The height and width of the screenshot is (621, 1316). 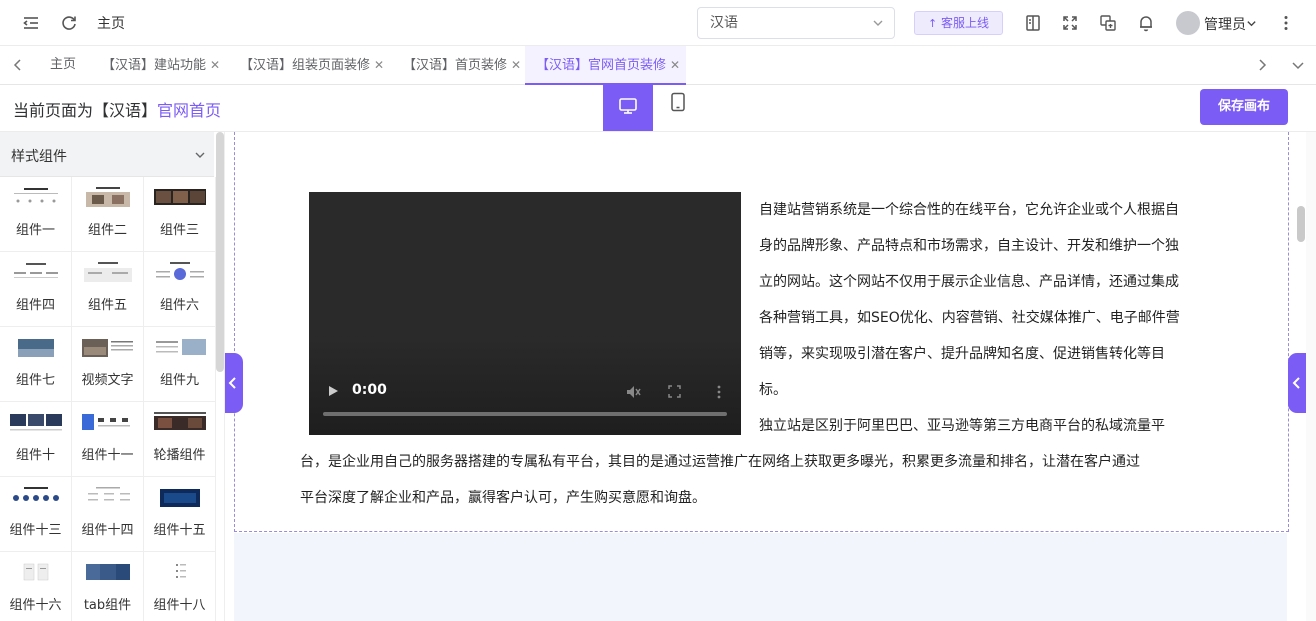 I want to click on component-card: tab组件, so click(x=108, y=586).